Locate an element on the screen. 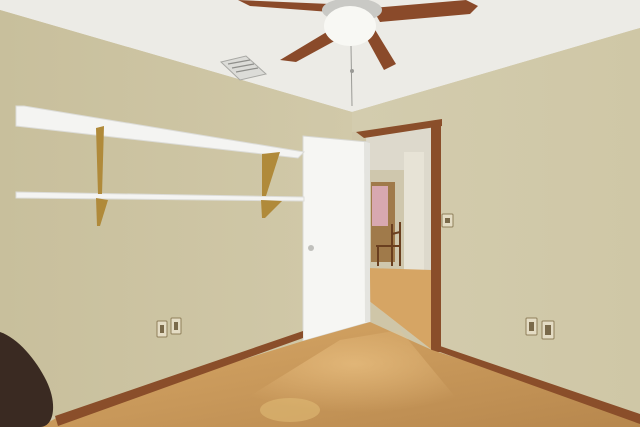 The width and height of the screenshot is (640, 427). door is located at coordinates (336, 238).